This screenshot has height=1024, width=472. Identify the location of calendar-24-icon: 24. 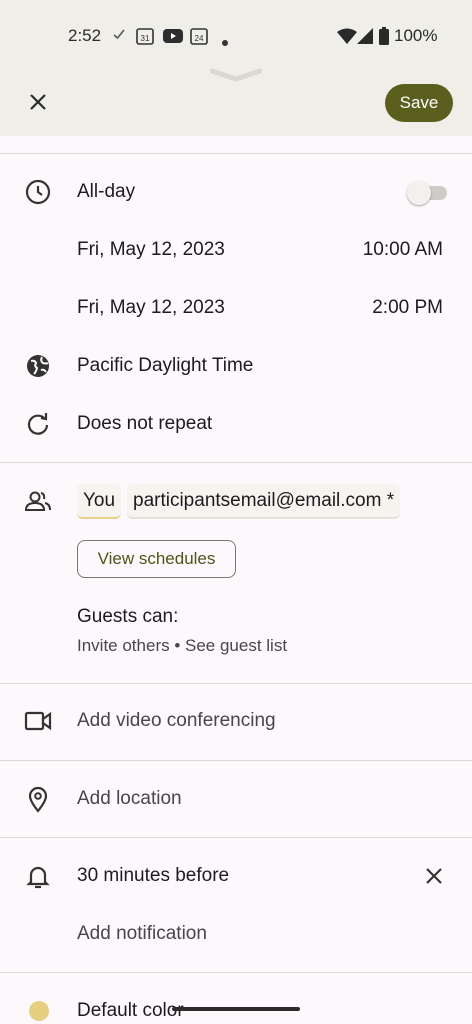
(199, 38).